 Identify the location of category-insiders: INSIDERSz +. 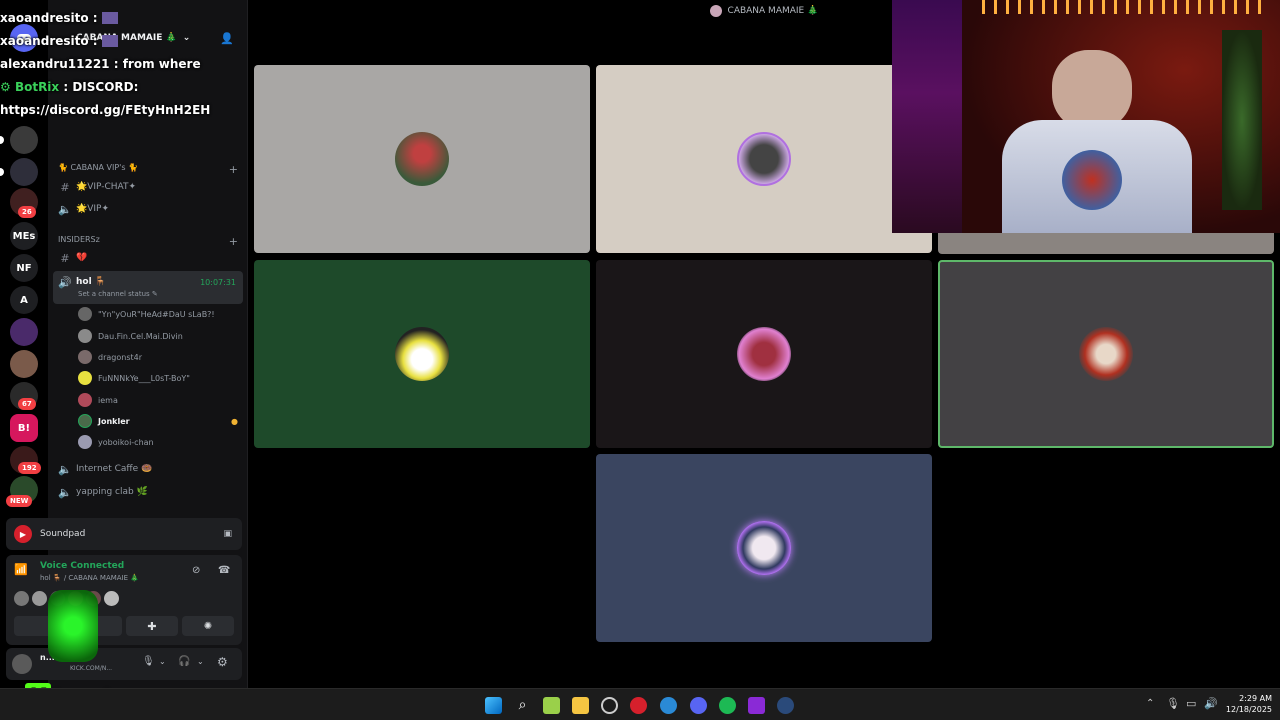
(151, 241).